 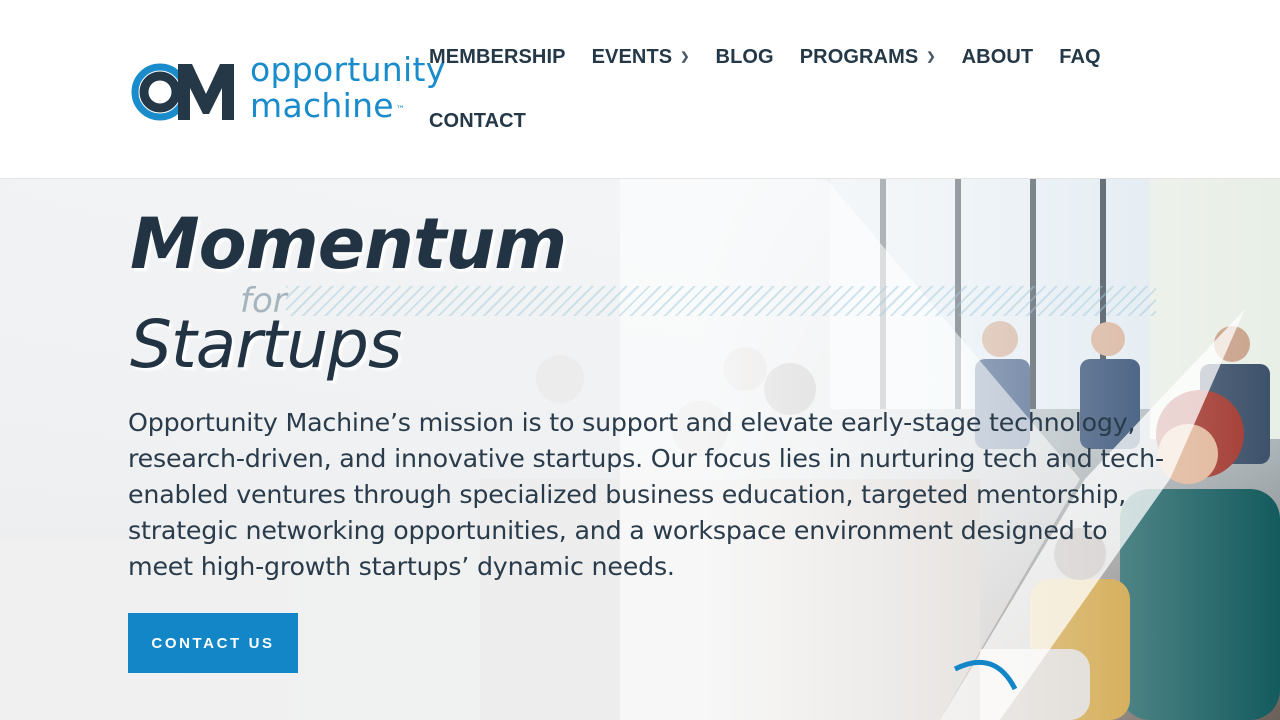 What do you see at coordinates (348, 69) in the screenshot?
I see `logo-word-opportunity: opportunity` at bounding box center [348, 69].